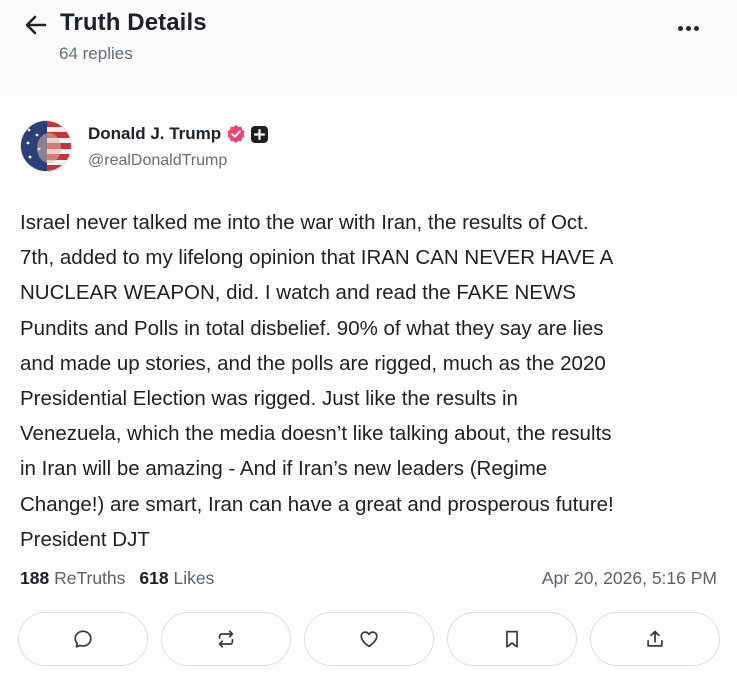 Image resolution: width=737 pixels, height=685 pixels. What do you see at coordinates (194, 578) in the screenshot?
I see `likes-label: Likes` at bounding box center [194, 578].